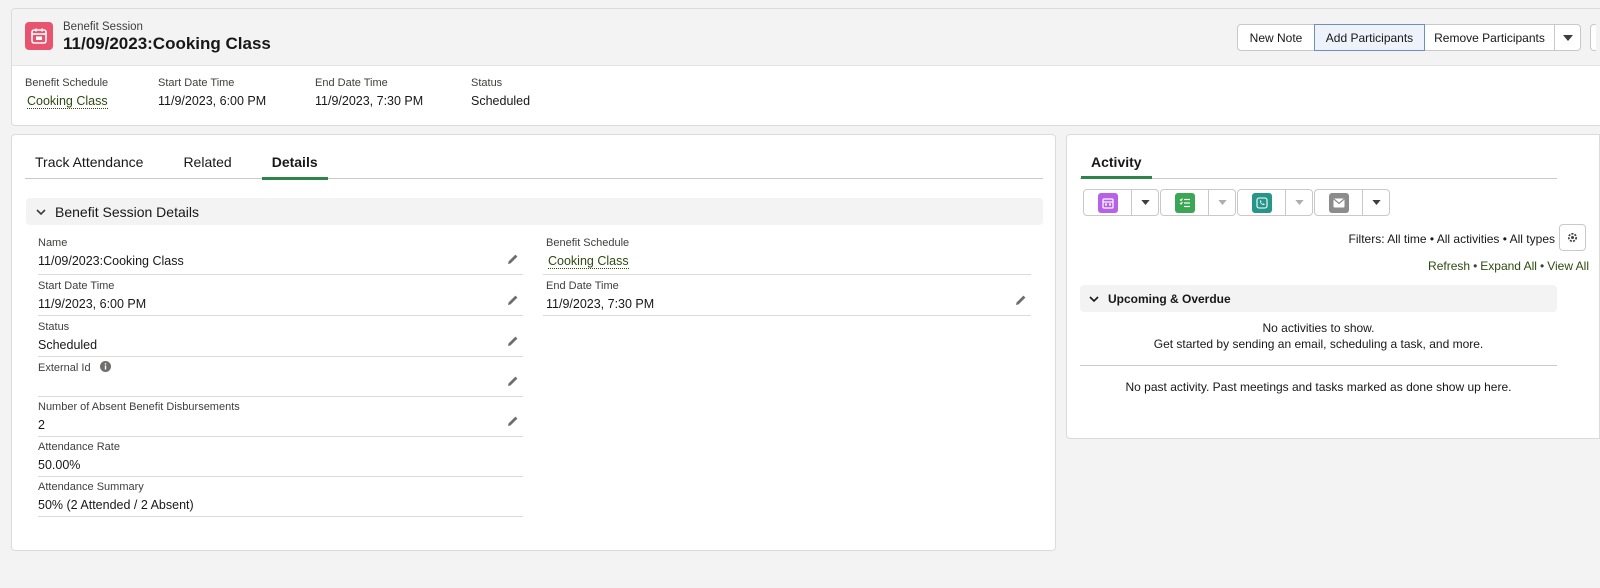 The width and height of the screenshot is (1600, 588). I want to click on record-tabs: Track Attendance Related Details, so click(534, 165).